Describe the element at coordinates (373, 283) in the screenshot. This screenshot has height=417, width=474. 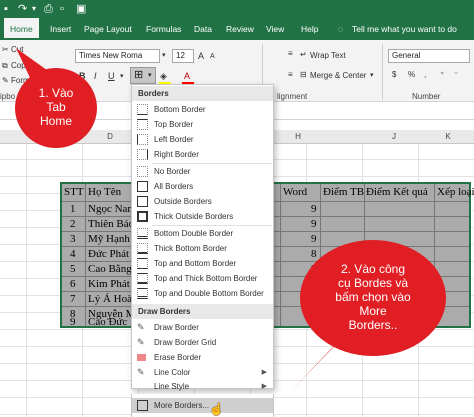
I see `callout-2-line: cụ Bordes và` at that location.